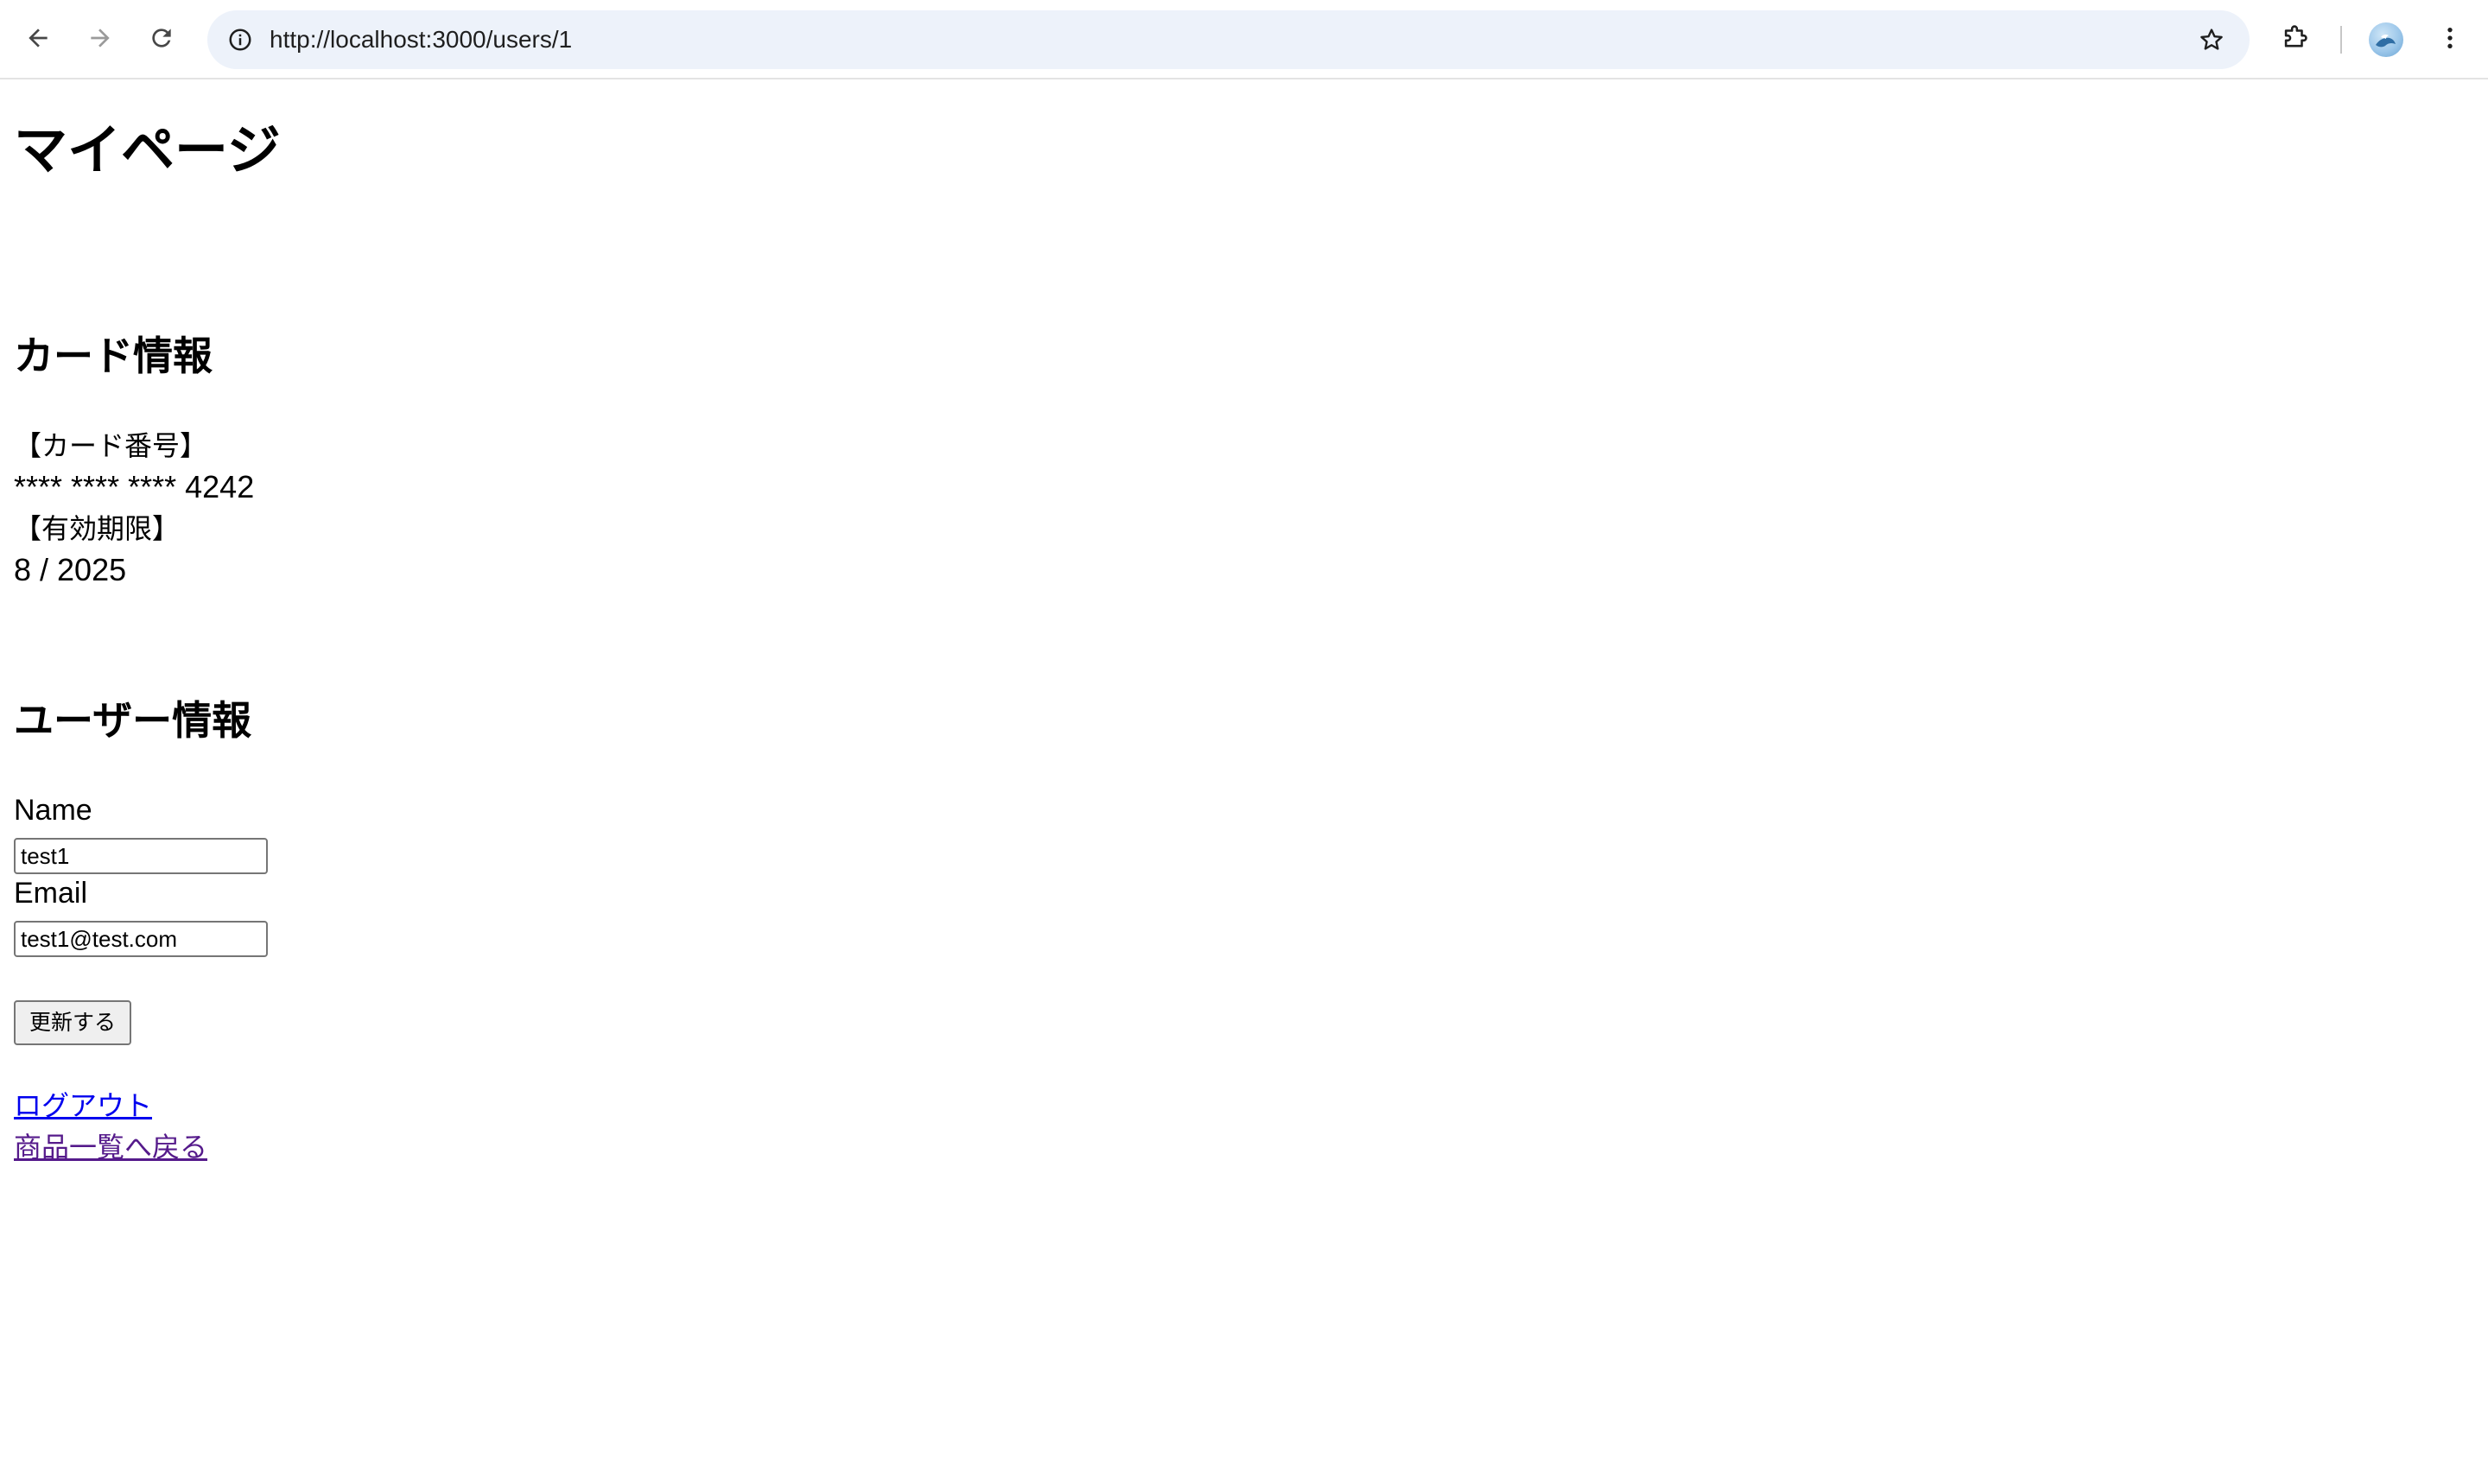 The height and width of the screenshot is (1484, 2488). Describe the element at coordinates (147, 149) in the screenshot. I see `page-title: マイページ` at that location.